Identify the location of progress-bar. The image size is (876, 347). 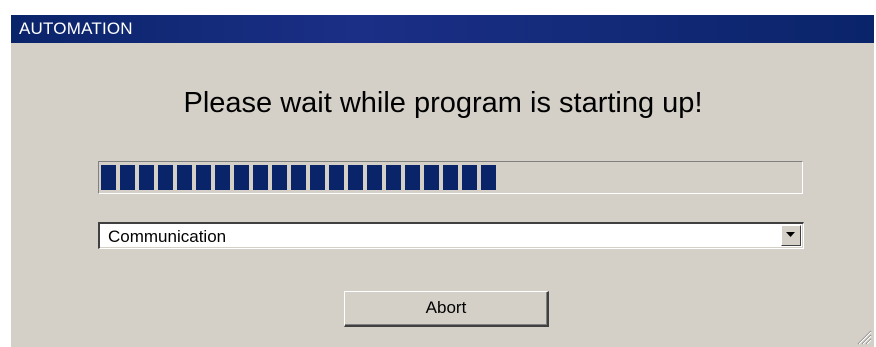
(450, 177).